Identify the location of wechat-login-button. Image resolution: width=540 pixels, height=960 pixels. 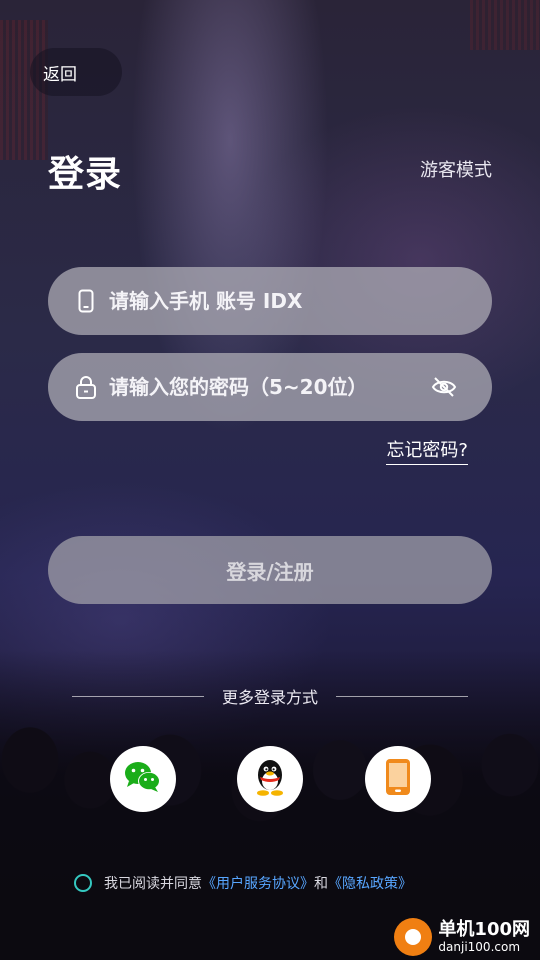
(143, 779).